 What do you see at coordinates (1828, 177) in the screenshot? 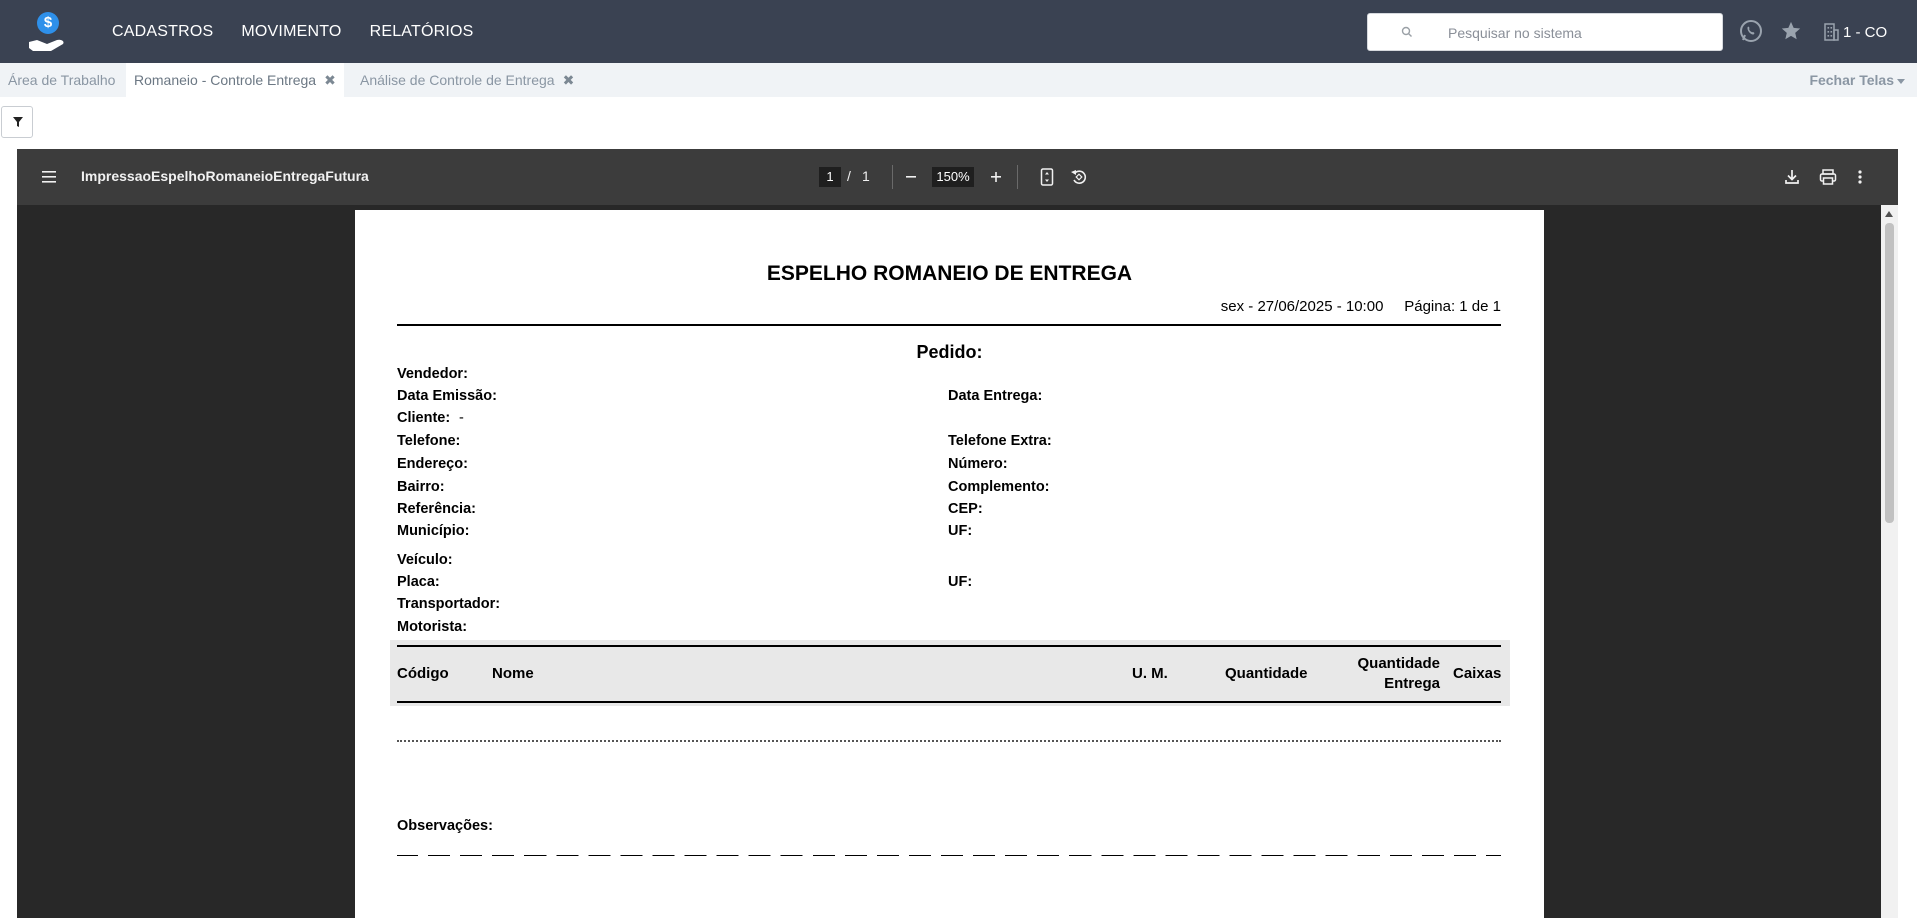
I see `print-icon` at bounding box center [1828, 177].